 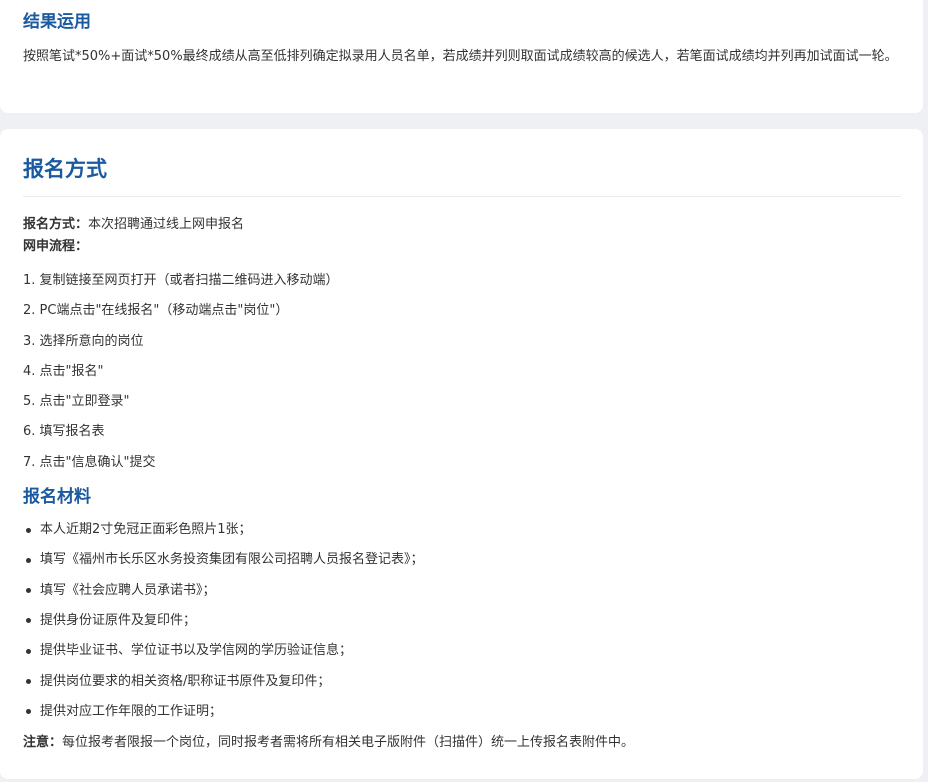 I want to click on materials-title: 报名材料, so click(x=57, y=497).